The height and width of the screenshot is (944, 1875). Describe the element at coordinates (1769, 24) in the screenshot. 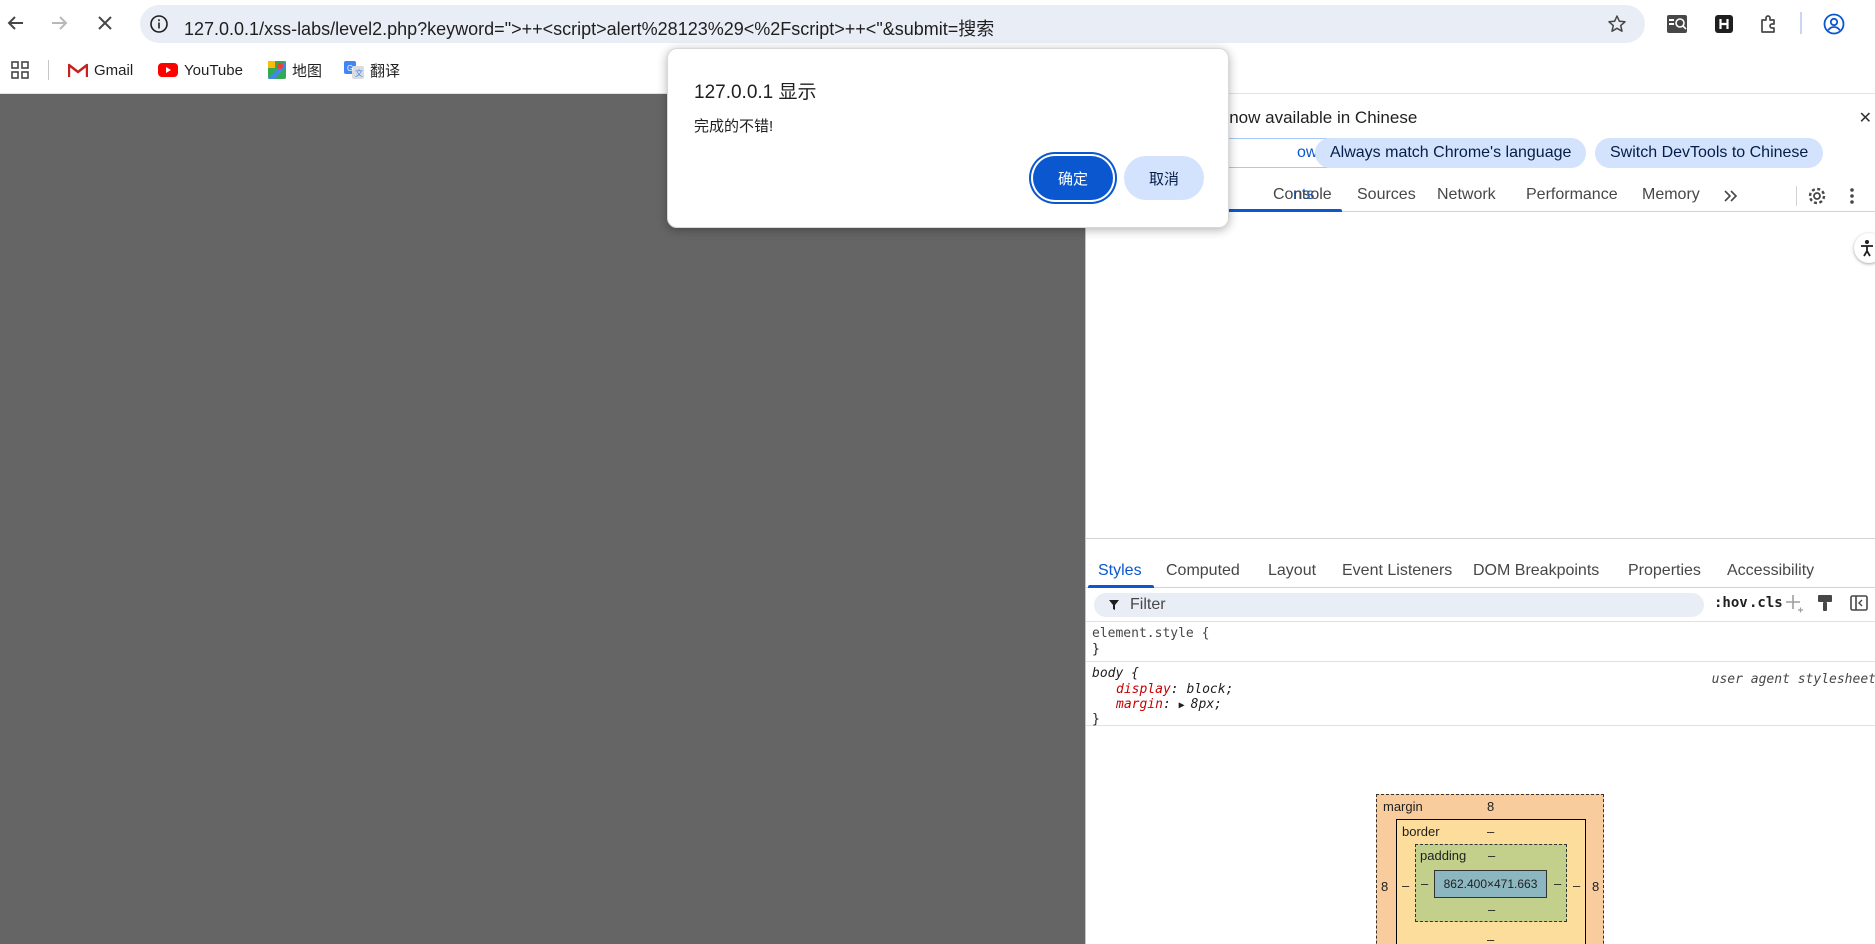

I see `extensions-puzzle-icon` at that location.